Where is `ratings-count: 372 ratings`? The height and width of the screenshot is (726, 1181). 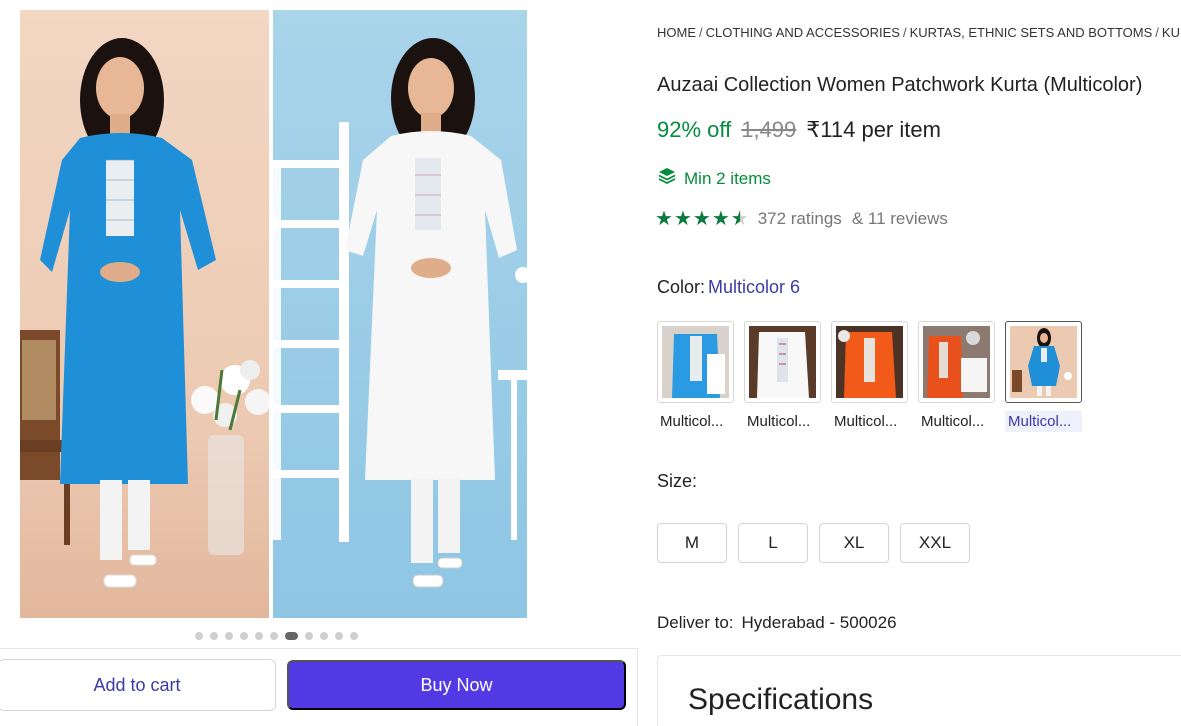 ratings-count: 372 ratings is located at coordinates (799, 218).